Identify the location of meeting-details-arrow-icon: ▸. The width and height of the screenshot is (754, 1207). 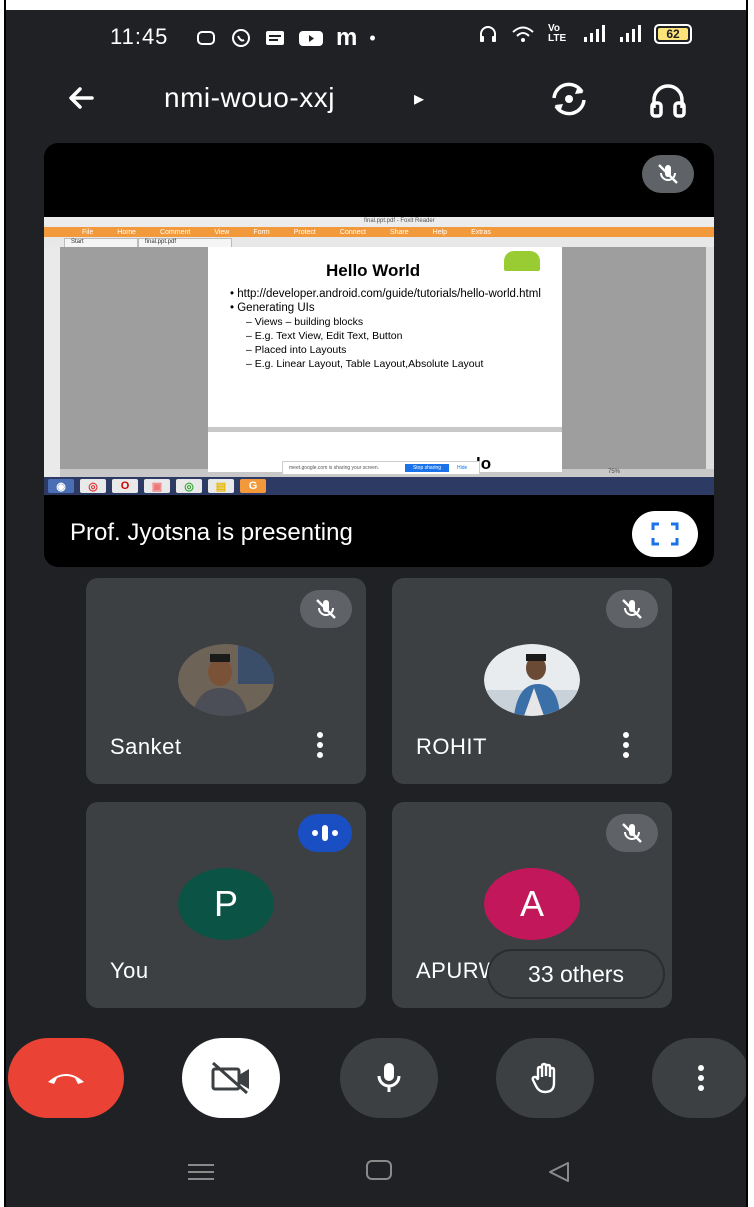
(419, 98).